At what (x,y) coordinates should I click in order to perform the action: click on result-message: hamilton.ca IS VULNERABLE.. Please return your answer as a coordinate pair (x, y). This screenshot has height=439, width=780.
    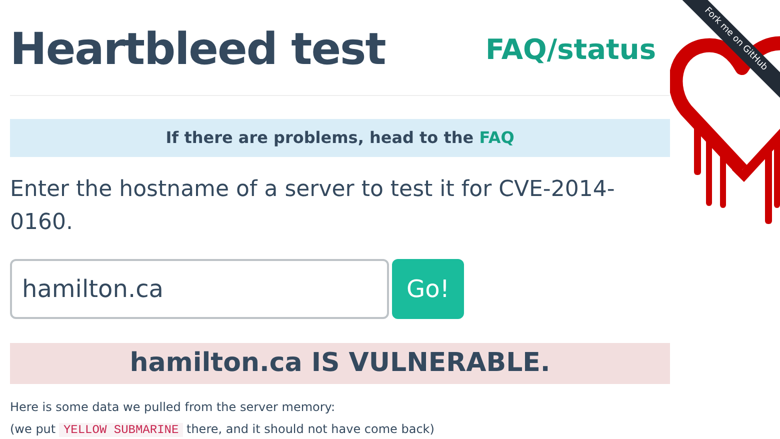
    Looking at the image, I should click on (340, 363).